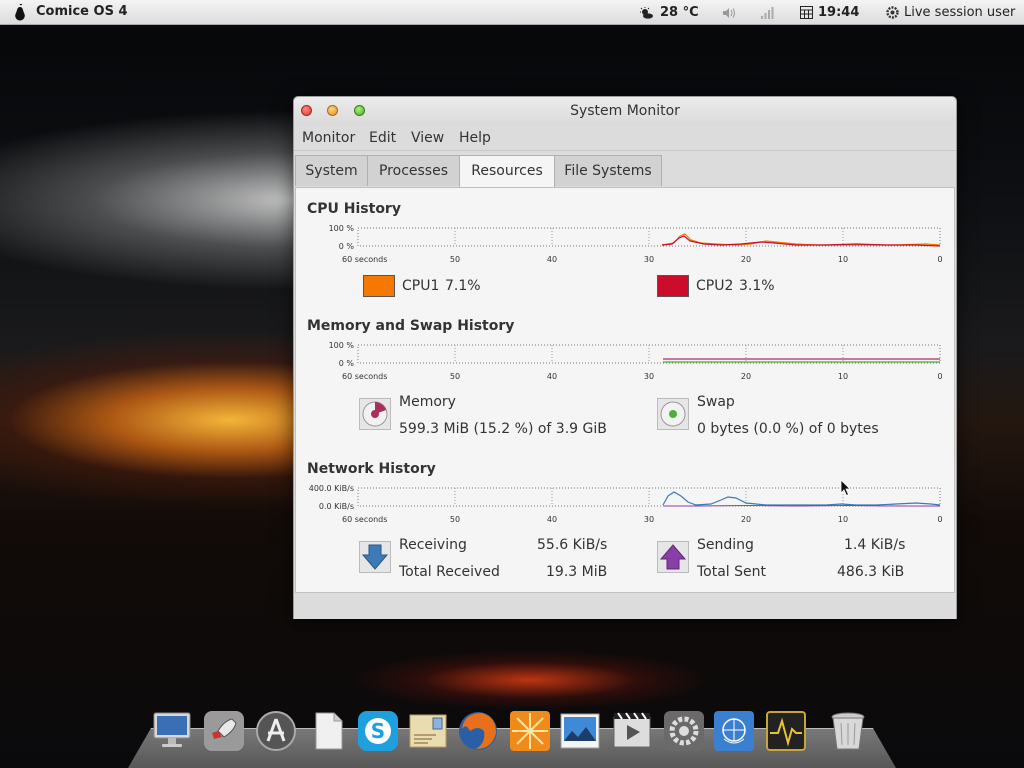 Image resolution: width=1024 pixels, height=768 pixels. What do you see at coordinates (716, 402) in the screenshot?
I see `swap-label: Swap` at bounding box center [716, 402].